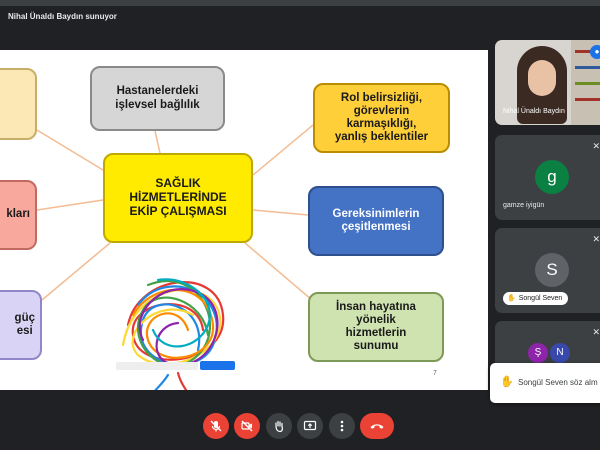  I want to click on left-node-2: kları, so click(18, 215).